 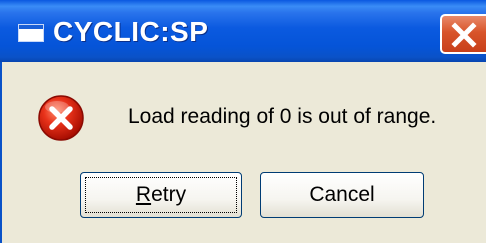 I want to click on close-button, so click(x=463, y=34).